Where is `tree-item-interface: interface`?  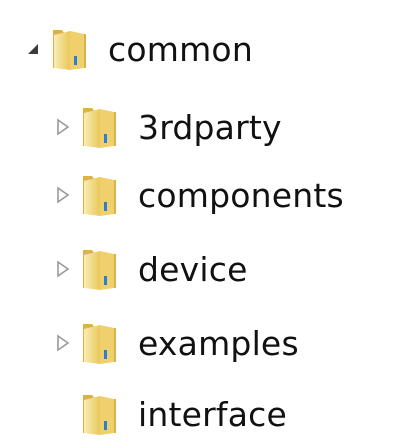
tree-item-interface: interface is located at coordinates (169, 414).